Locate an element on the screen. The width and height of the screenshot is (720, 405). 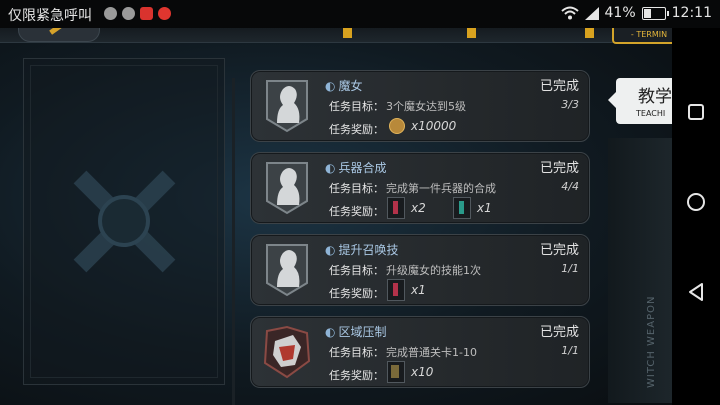
task-progress: 3/3 is located at coordinates (570, 104).